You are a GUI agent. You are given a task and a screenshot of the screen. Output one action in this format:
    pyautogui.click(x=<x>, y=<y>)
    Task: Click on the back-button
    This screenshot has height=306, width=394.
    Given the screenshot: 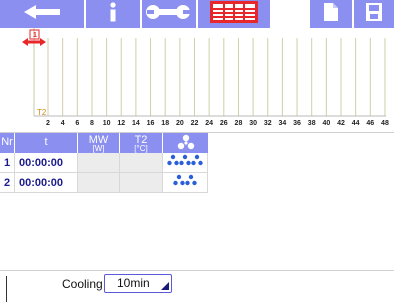 What is the action you would take?
    pyautogui.click(x=42, y=14)
    